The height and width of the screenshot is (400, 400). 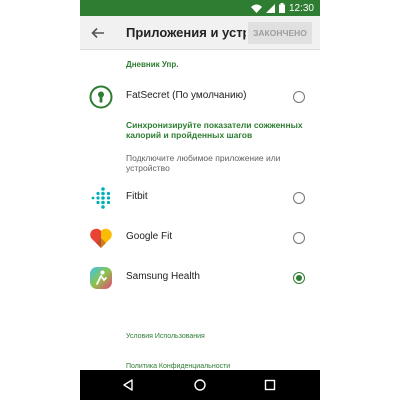 What do you see at coordinates (178, 366) in the screenshot?
I see `privacy-link: Политика Конфиденциальности` at bounding box center [178, 366].